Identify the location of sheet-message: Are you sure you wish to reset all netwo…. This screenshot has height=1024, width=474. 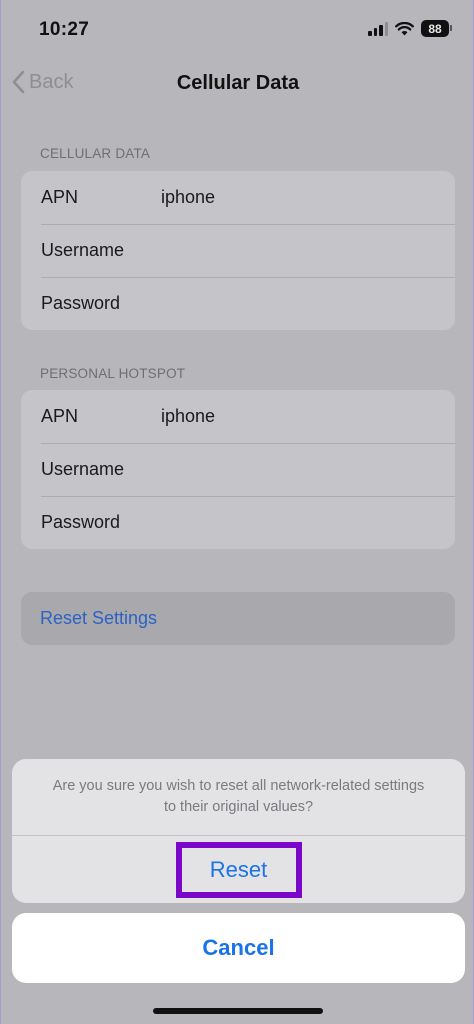
(238, 796).